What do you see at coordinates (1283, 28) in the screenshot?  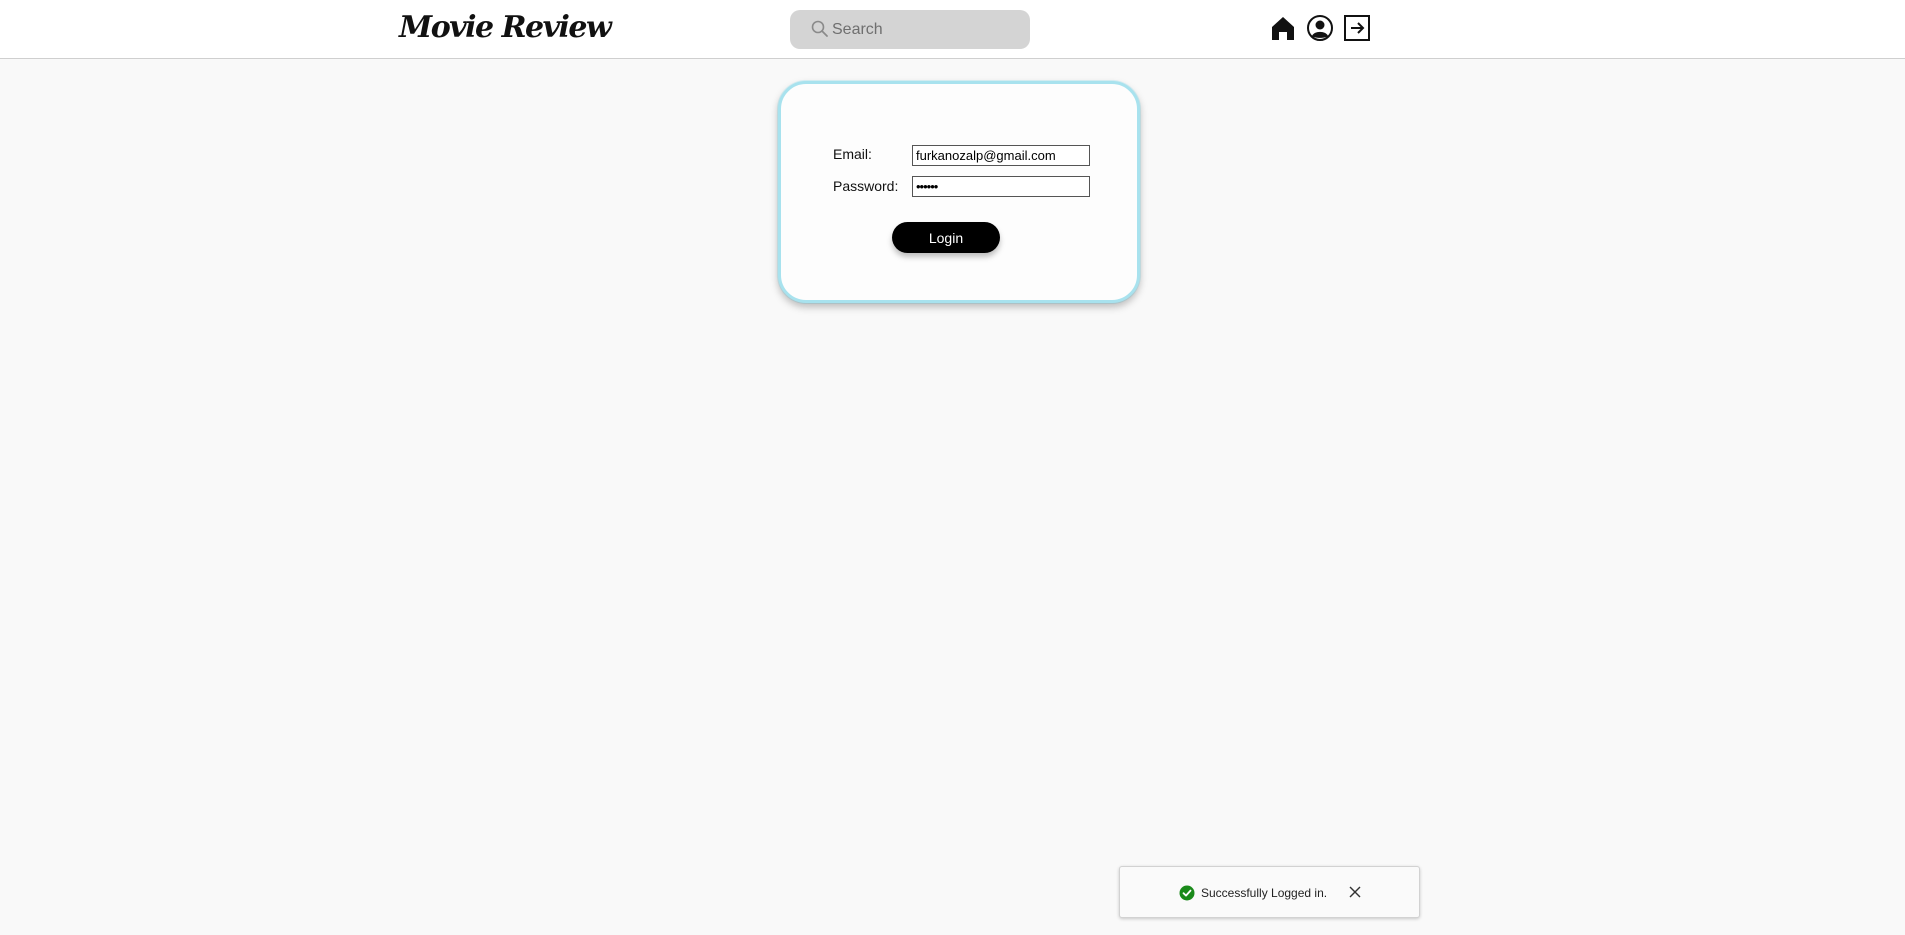 I see `home-icon` at bounding box center [1283, 28].